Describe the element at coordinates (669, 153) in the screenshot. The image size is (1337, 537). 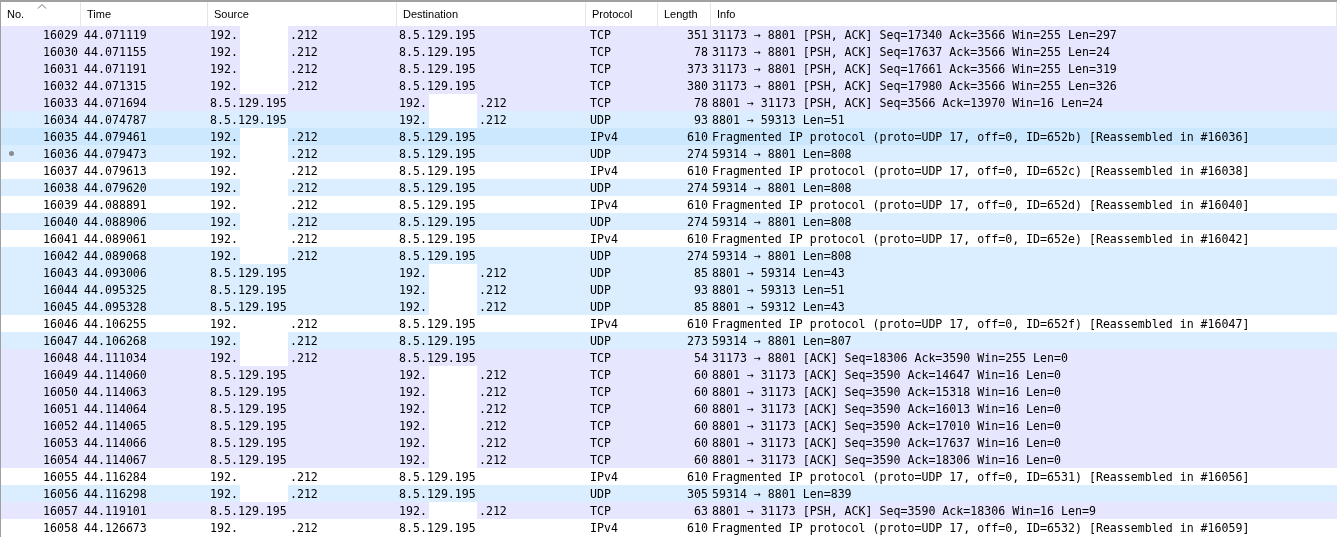
I see `packet-row: 16036 44.079473 192. .212 8.5.129.195 UDP 274 59314 → 8801 Len=808` at that location.